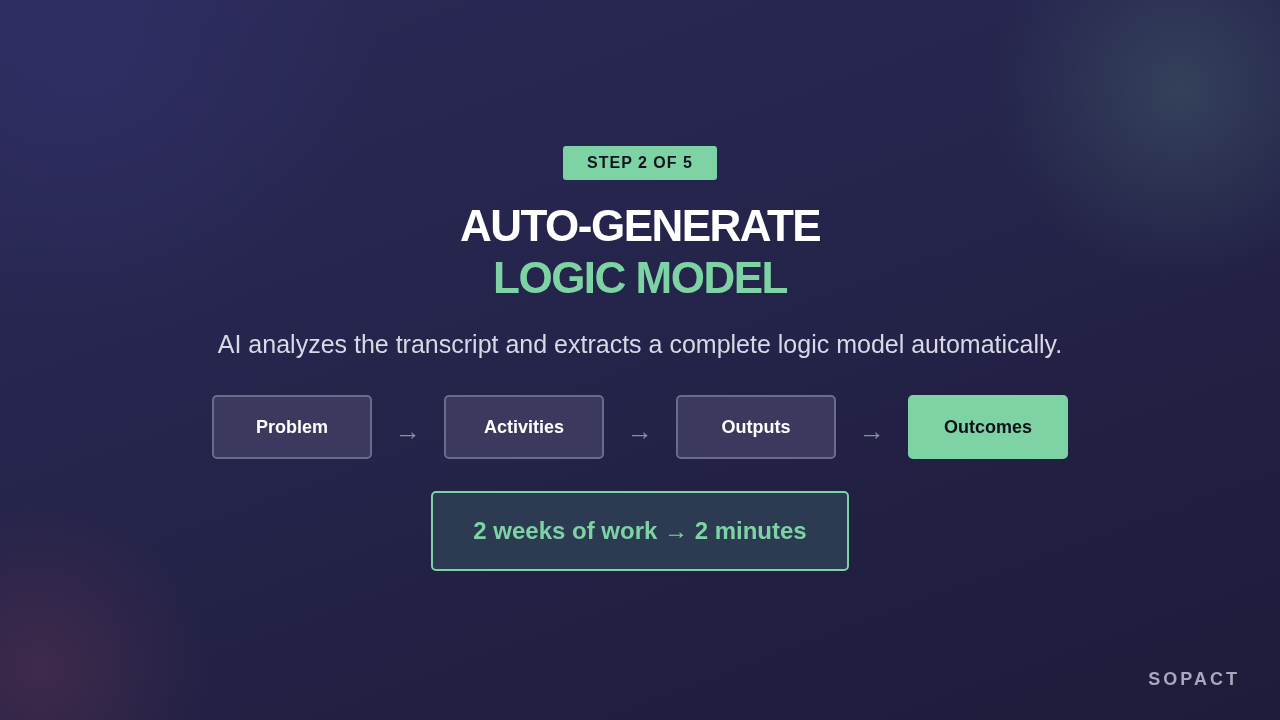 The image size is (1280, 720). I want to click on subtitle: AI analyzes the transcript and extracts a complete logic model automatically., so click(640, 344).